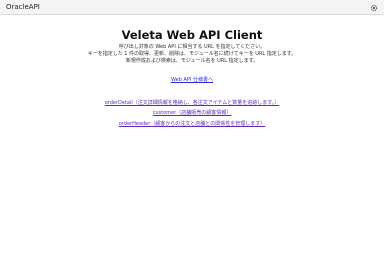  I want to click on gear-icon, so click(373, 7).